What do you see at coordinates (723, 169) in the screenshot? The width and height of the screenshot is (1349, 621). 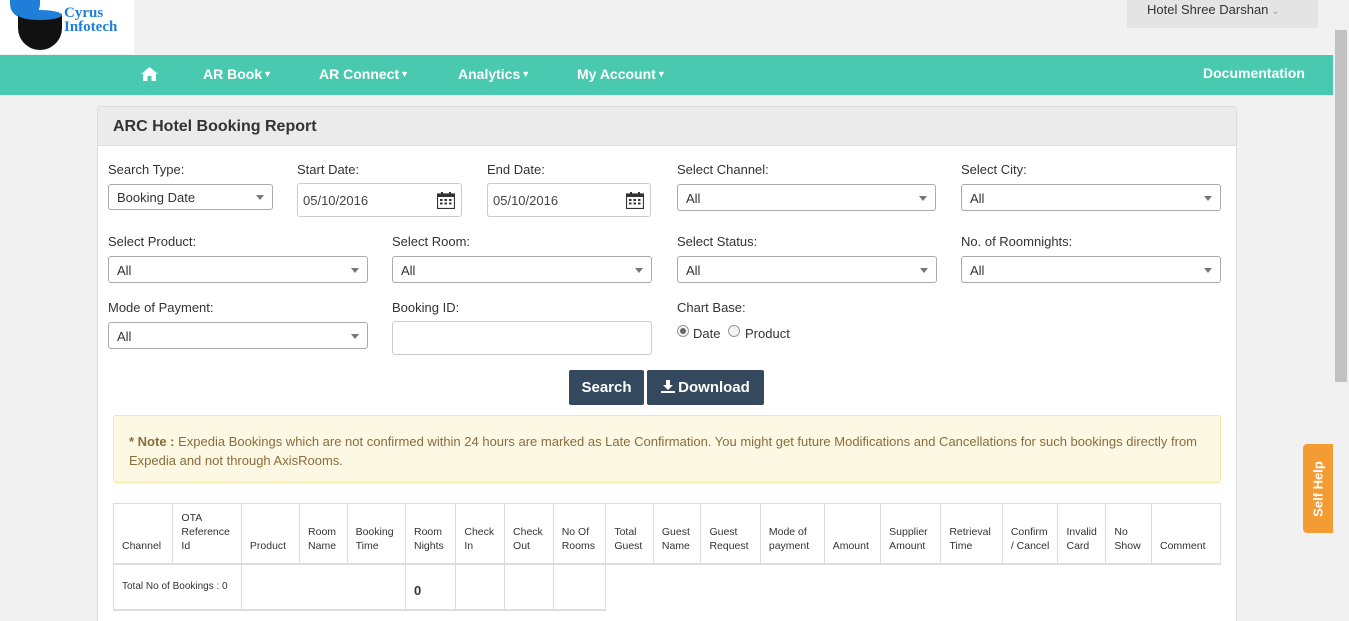 I see `channel-label: Select Channel:` at bounding box center [723, 169].